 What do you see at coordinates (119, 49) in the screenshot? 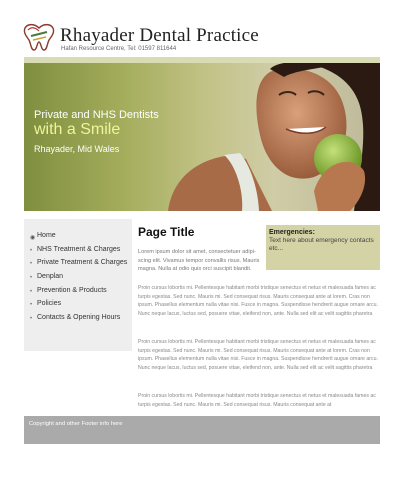
I see `site-subtitle: Hafan Resource Centre, Tel: 01597 811644` at bounding box center [119, 49].